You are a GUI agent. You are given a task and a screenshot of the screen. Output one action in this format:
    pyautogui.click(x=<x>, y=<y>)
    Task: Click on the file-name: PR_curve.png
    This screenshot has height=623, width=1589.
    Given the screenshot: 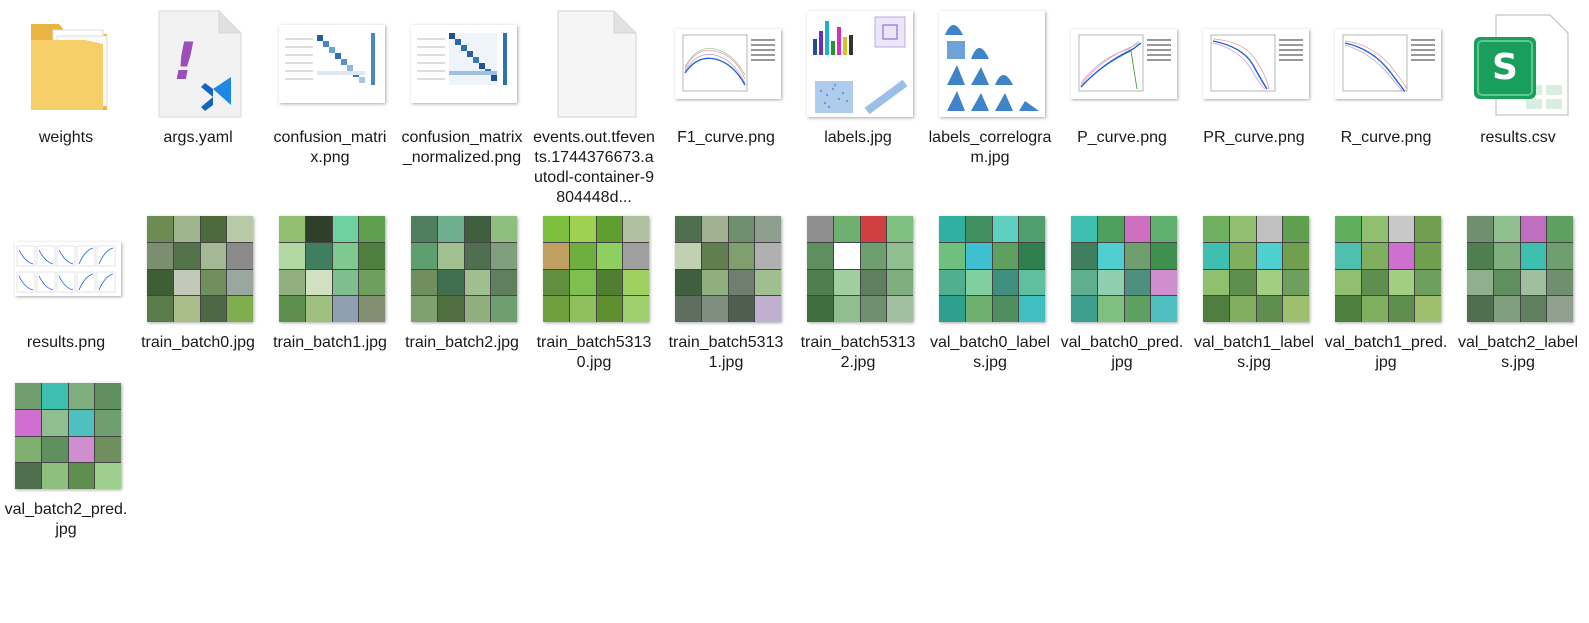 What is the action you would take?
    pyautogui.click(x=1254, y=137)
    